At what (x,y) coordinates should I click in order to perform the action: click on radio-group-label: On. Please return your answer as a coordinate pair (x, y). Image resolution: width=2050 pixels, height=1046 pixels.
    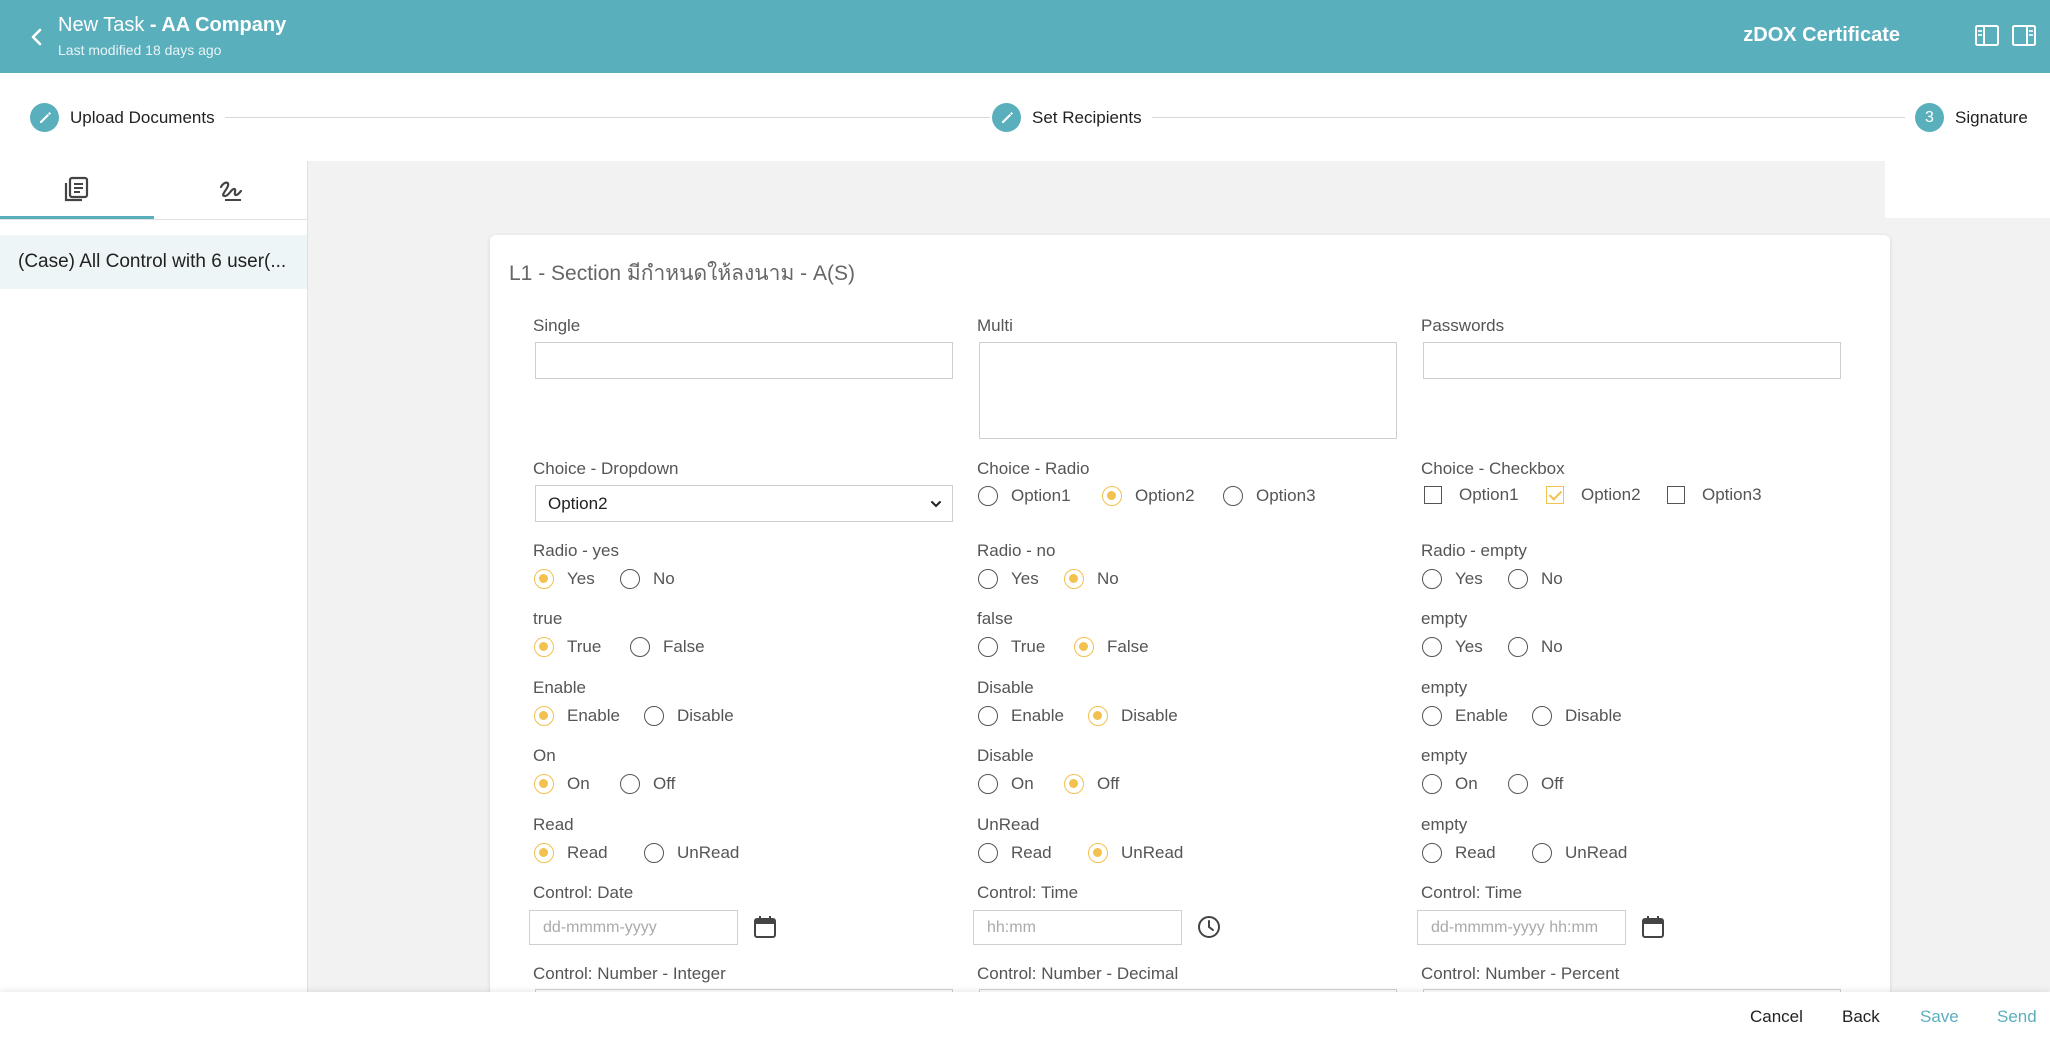
    Looking at the image, I should click on (544, 755).